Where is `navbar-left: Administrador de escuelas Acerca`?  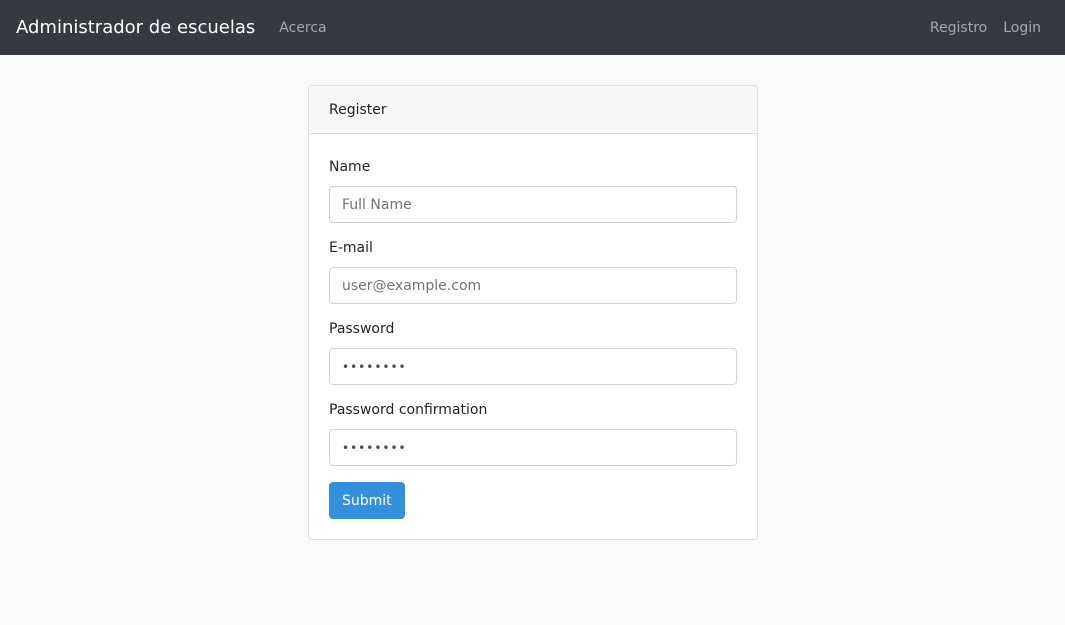 navbar-left: Administrador de escuelas Acerca is located at coordinates (171, 27).